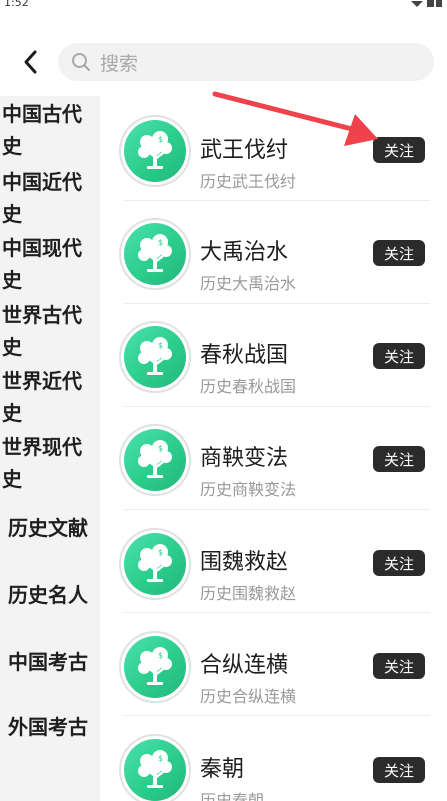 This screenshot has width=447, height=801. What do you see at coordinates (48, 727) in the screenshot?
I see `sidebar-item-foreign-archaeology: 外国考古` at bounding box center [48, 727].